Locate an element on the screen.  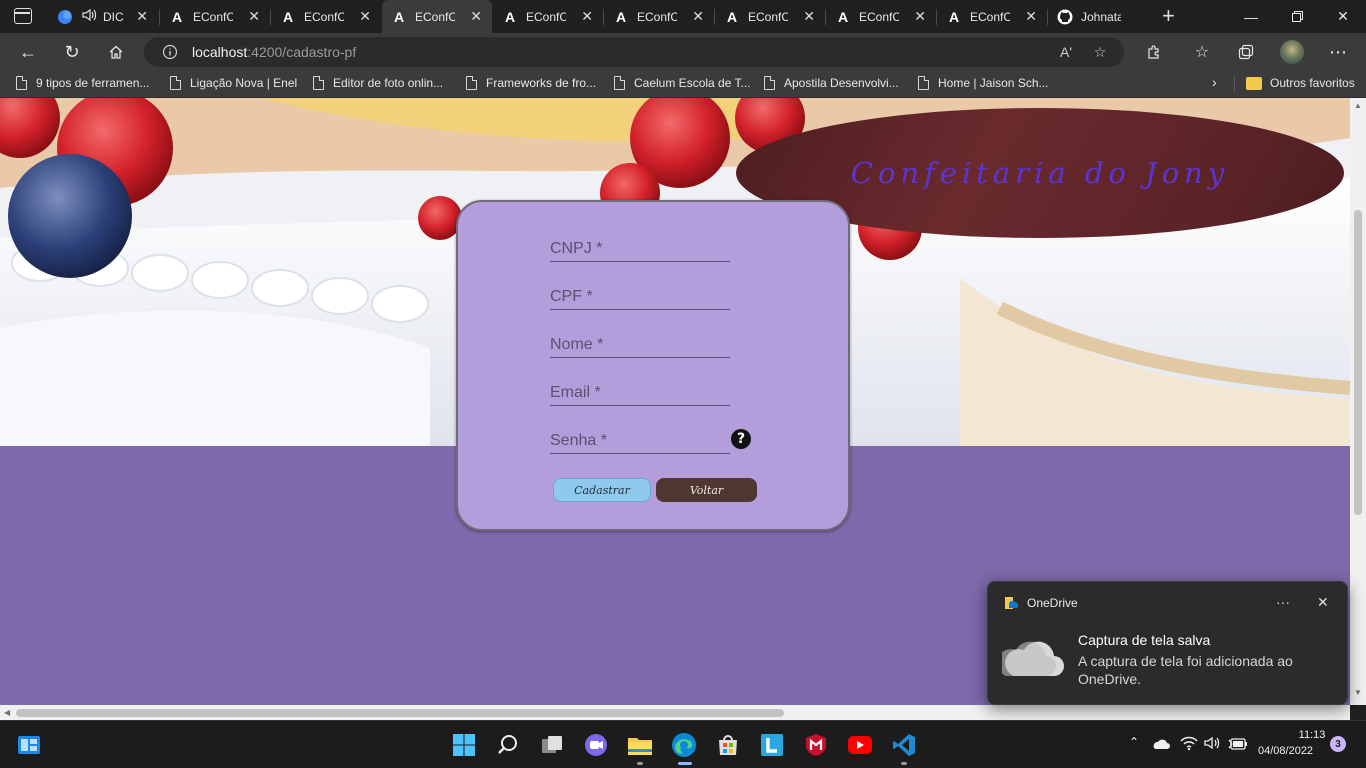
cnpj-input is located at coordinates (640, 244).